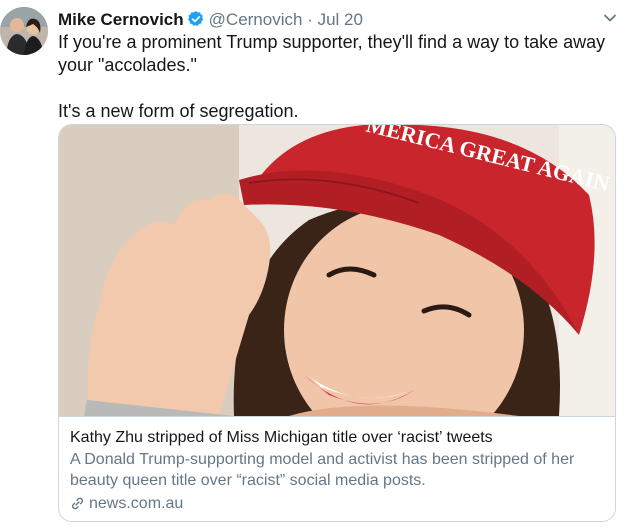 The height and width of the screenshot is (531, 640). I want to click on link-icon, so click(77, 503).